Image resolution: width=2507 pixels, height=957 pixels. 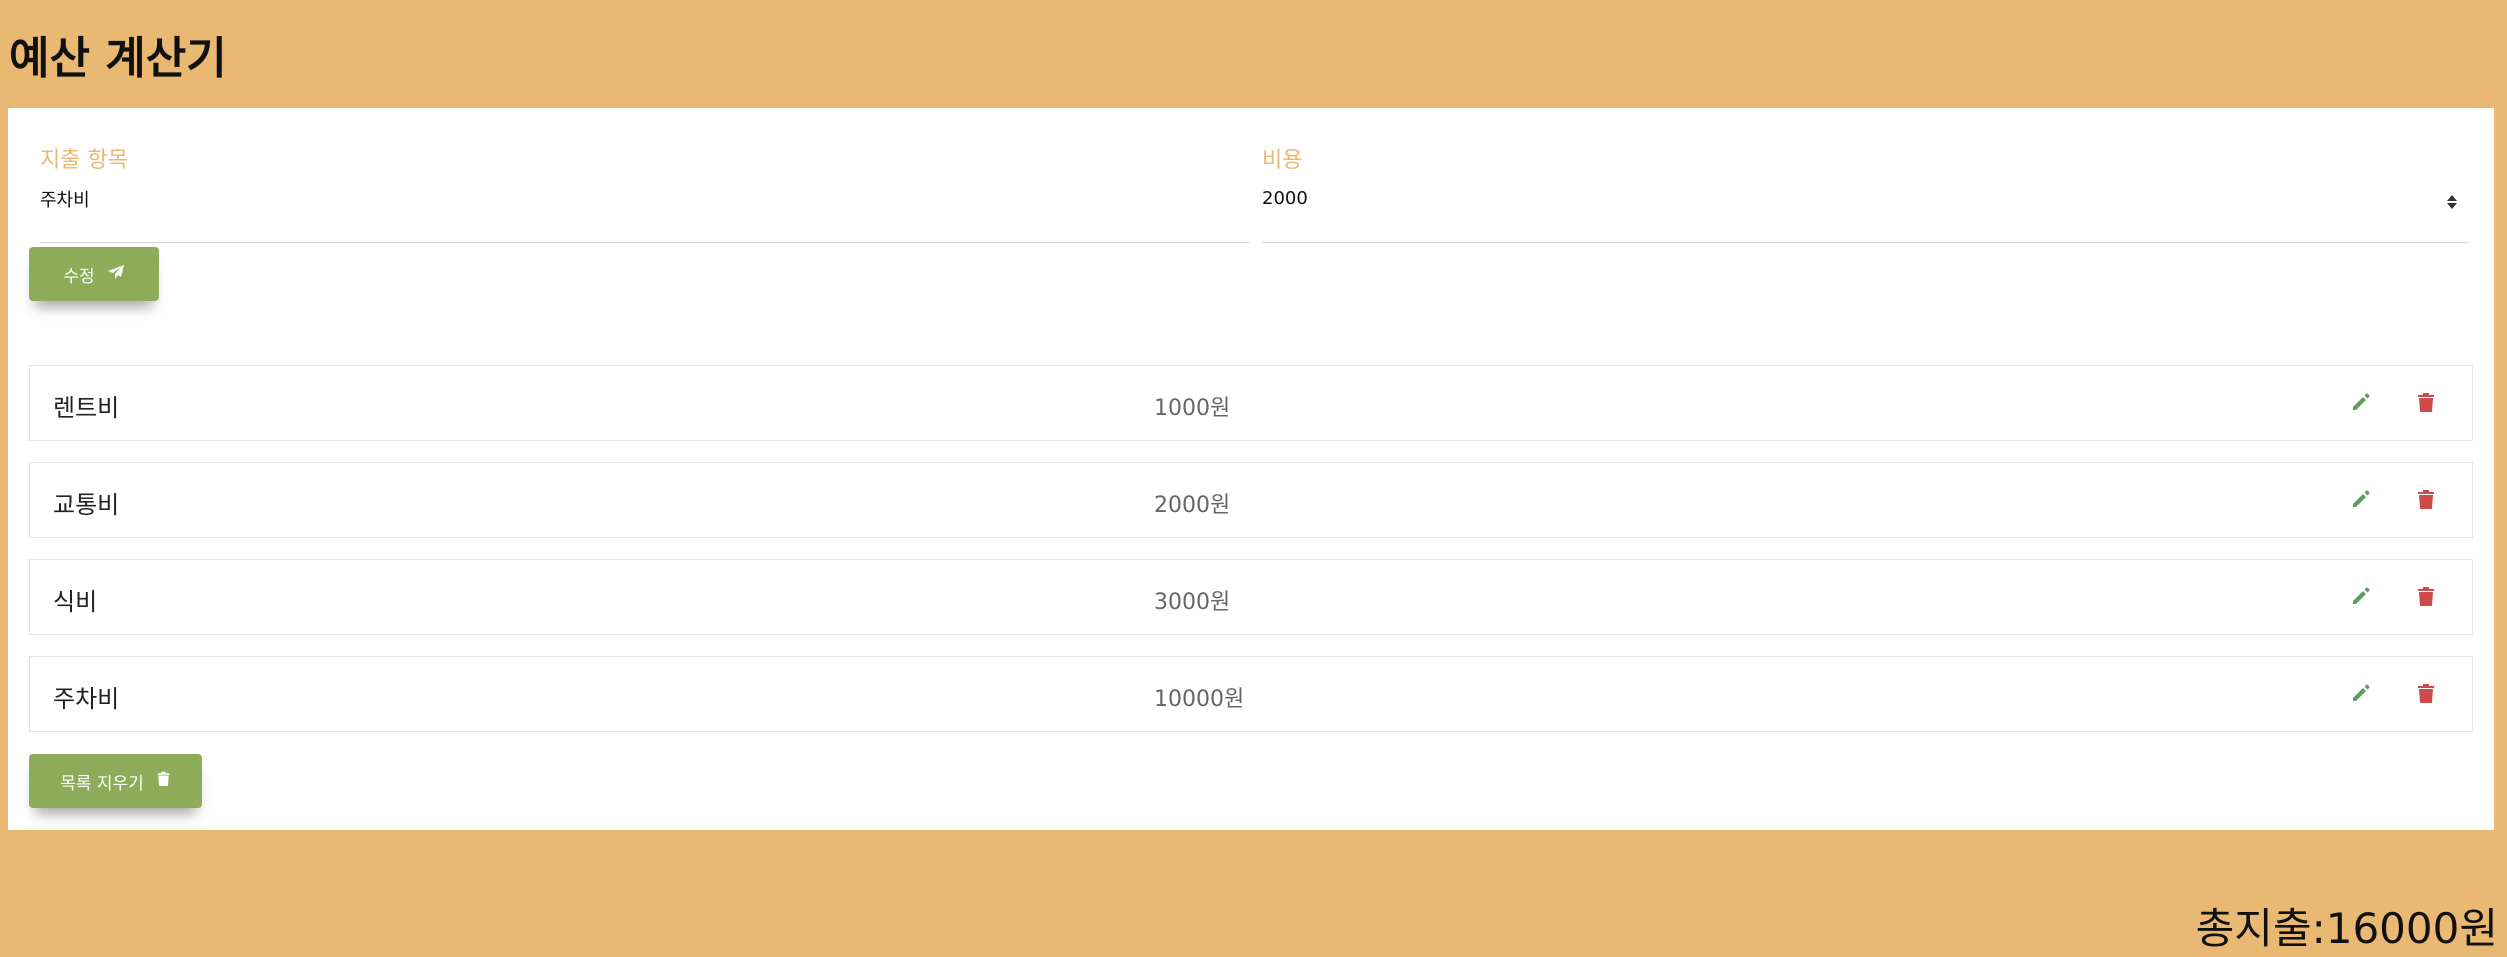 What do you see at coordinates (1865, 213) in the screenshot?
I see `cost-input` at bounding box center [1865, 213].